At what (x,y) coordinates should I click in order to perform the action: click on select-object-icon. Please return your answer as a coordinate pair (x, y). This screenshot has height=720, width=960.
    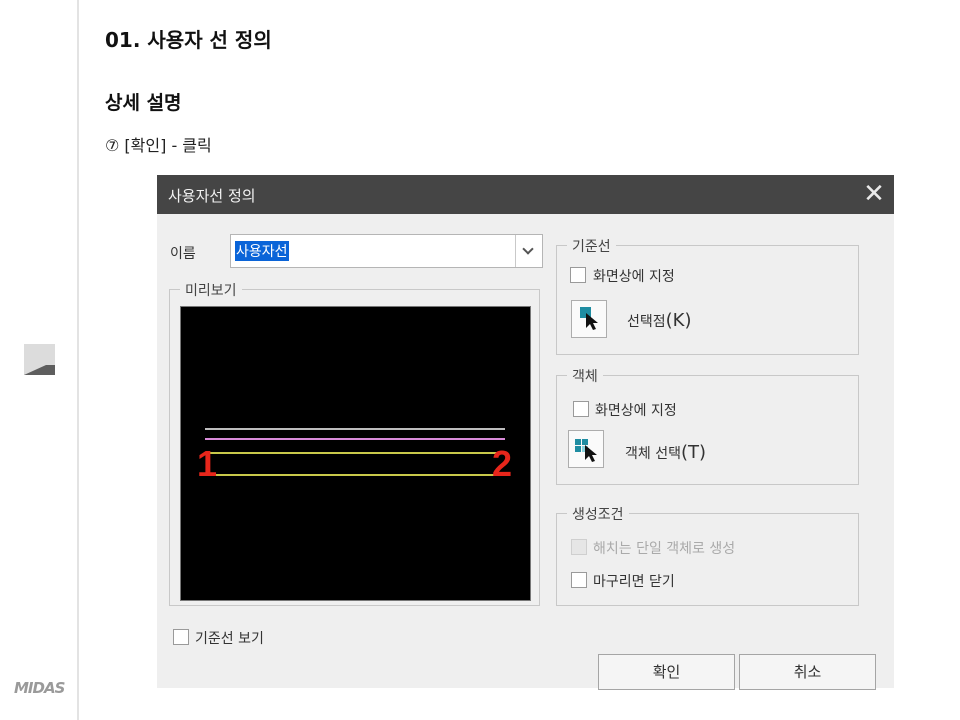
    Looking at the image, I should click on (586, 450).